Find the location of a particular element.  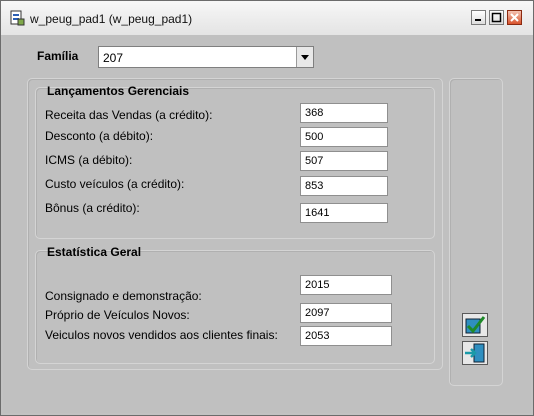

custo-field: 853 is located at coordinates (344, 186).